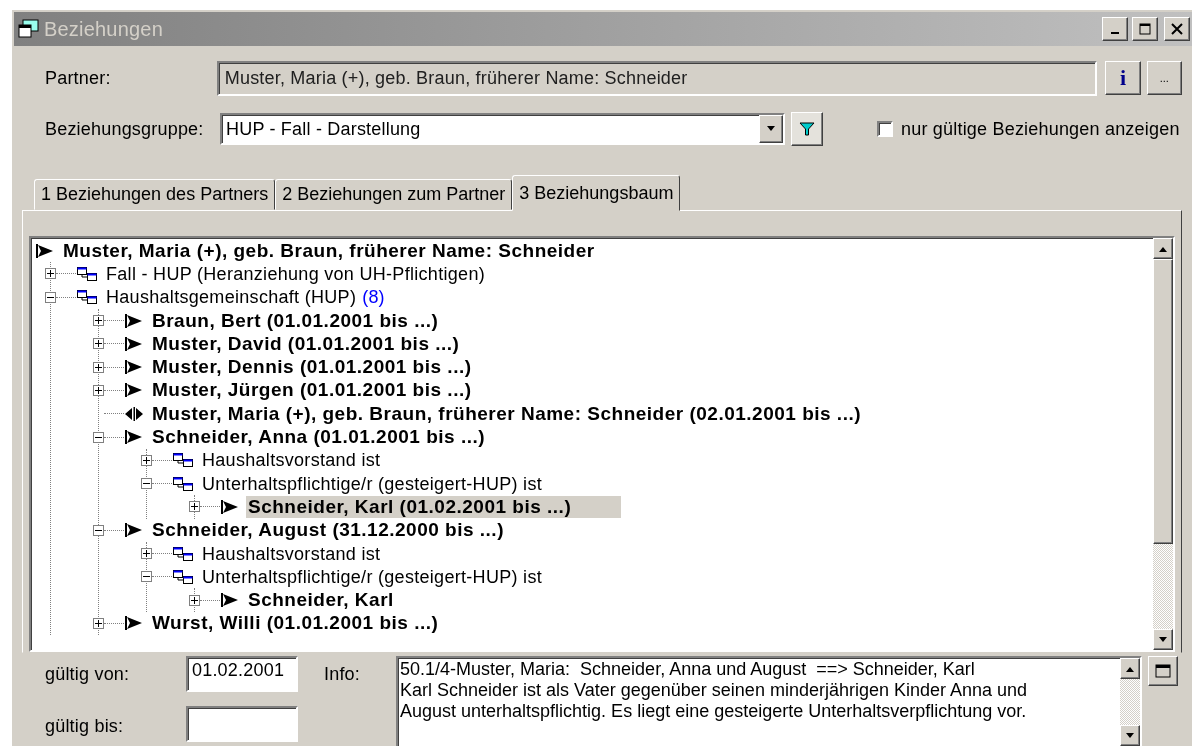  Describe the element at coordinates (29, 29) in the screenshot. I see `window-app-icon` at that location.